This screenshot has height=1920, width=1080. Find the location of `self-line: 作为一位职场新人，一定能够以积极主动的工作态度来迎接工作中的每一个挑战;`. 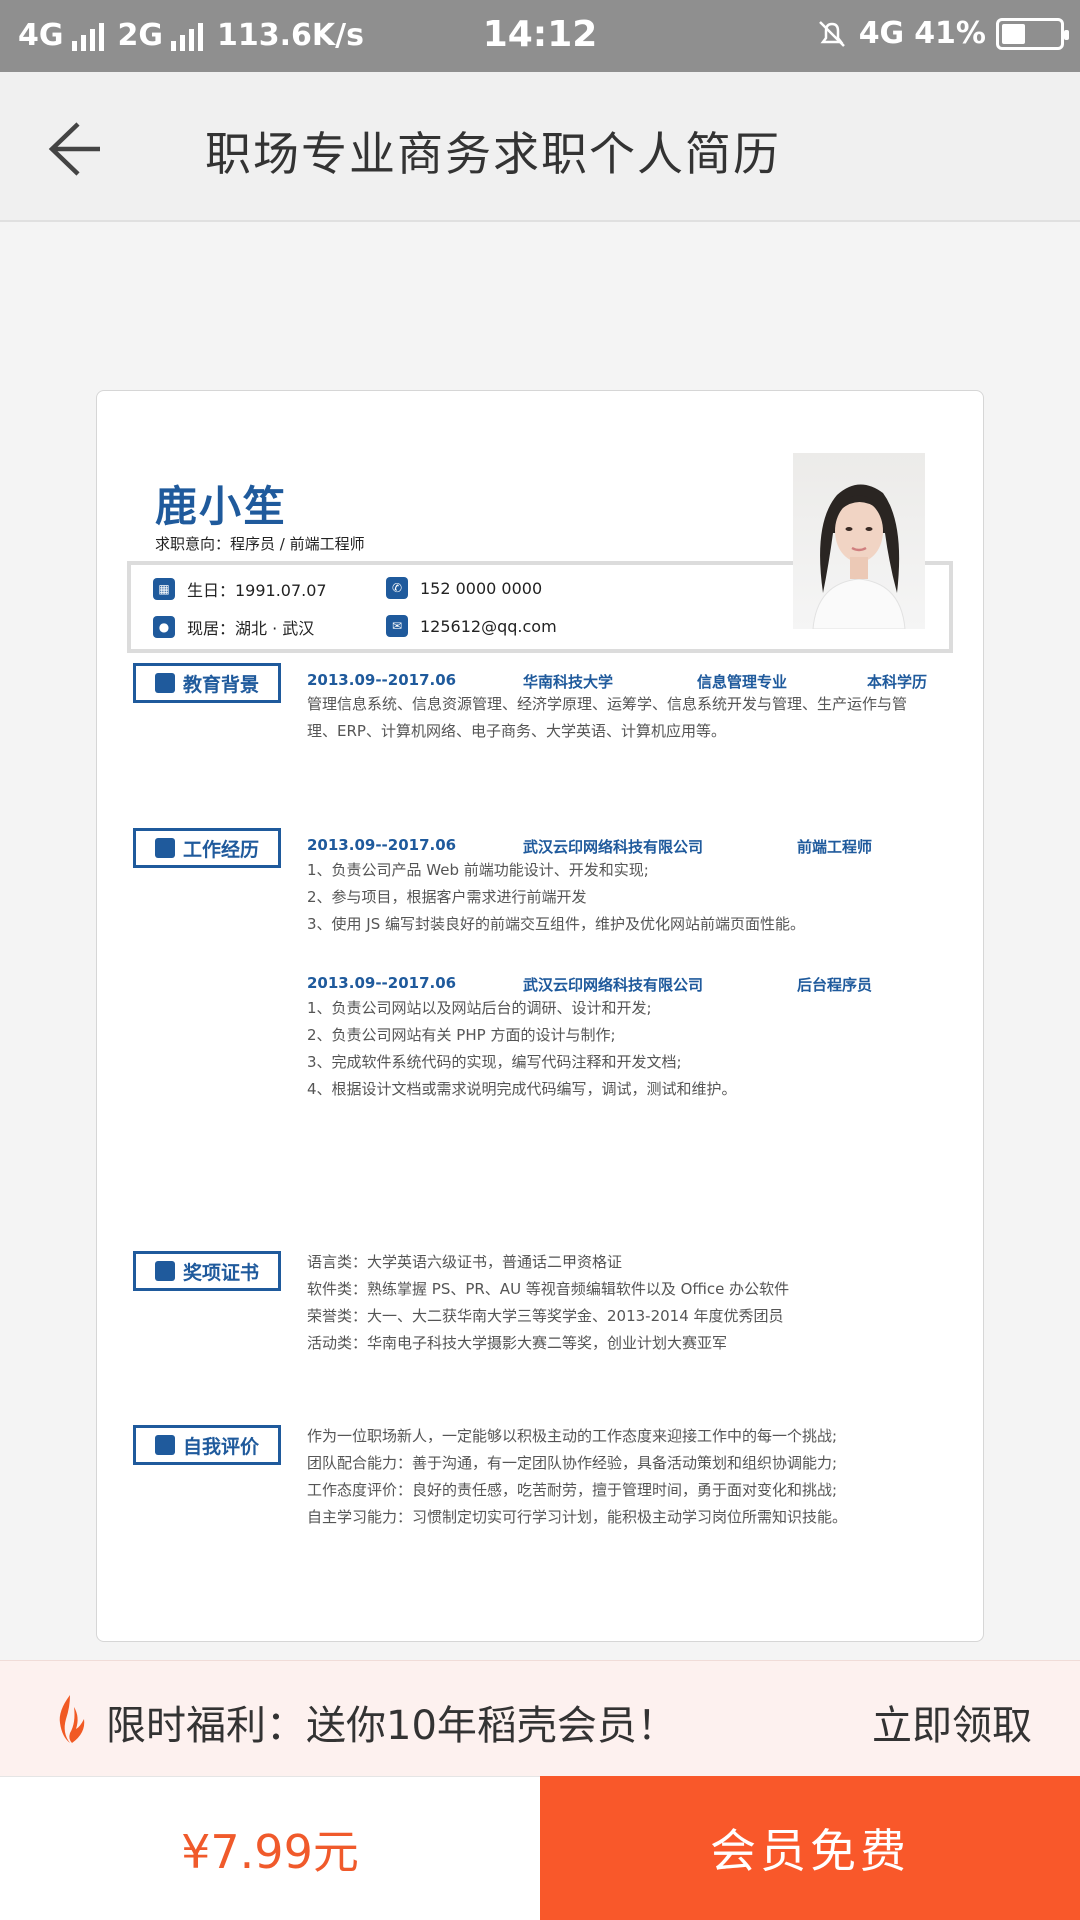

self-line: 作为一位职场新人，一定能够以积极主动的工作态度来迎接工作中的每一个挑战; is located at coordinates (572, 1436).